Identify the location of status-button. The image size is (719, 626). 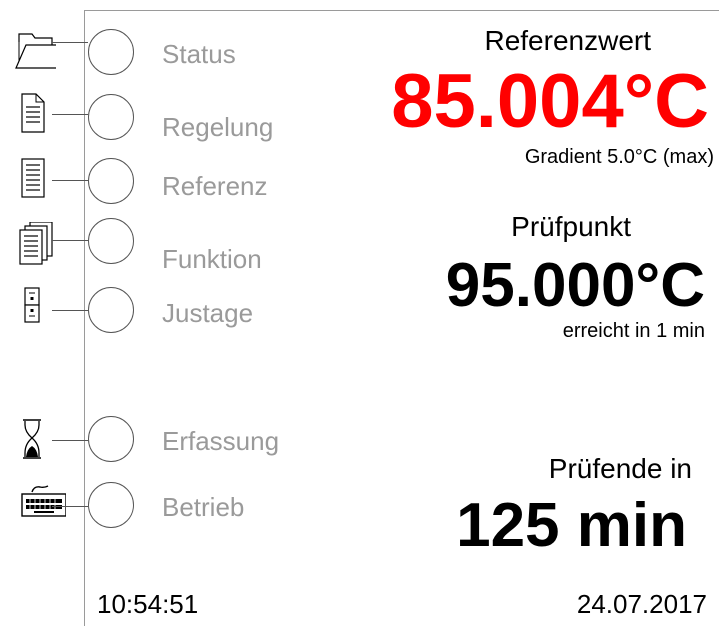
(111, 52).